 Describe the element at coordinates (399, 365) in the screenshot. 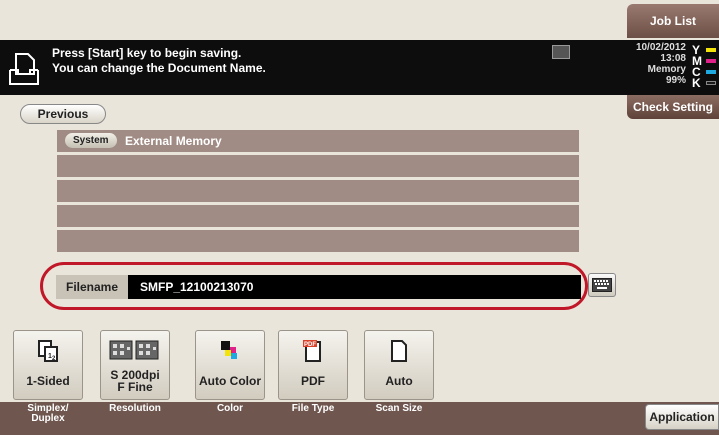

I see `scan-size-button: Auto` at that location.